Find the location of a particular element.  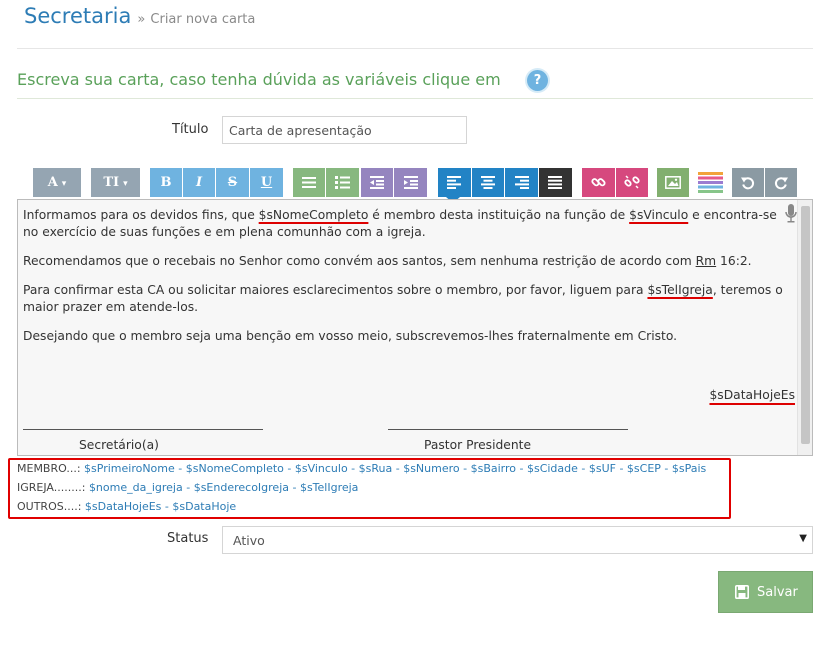

image-icon is located at coordinates (673, 182).